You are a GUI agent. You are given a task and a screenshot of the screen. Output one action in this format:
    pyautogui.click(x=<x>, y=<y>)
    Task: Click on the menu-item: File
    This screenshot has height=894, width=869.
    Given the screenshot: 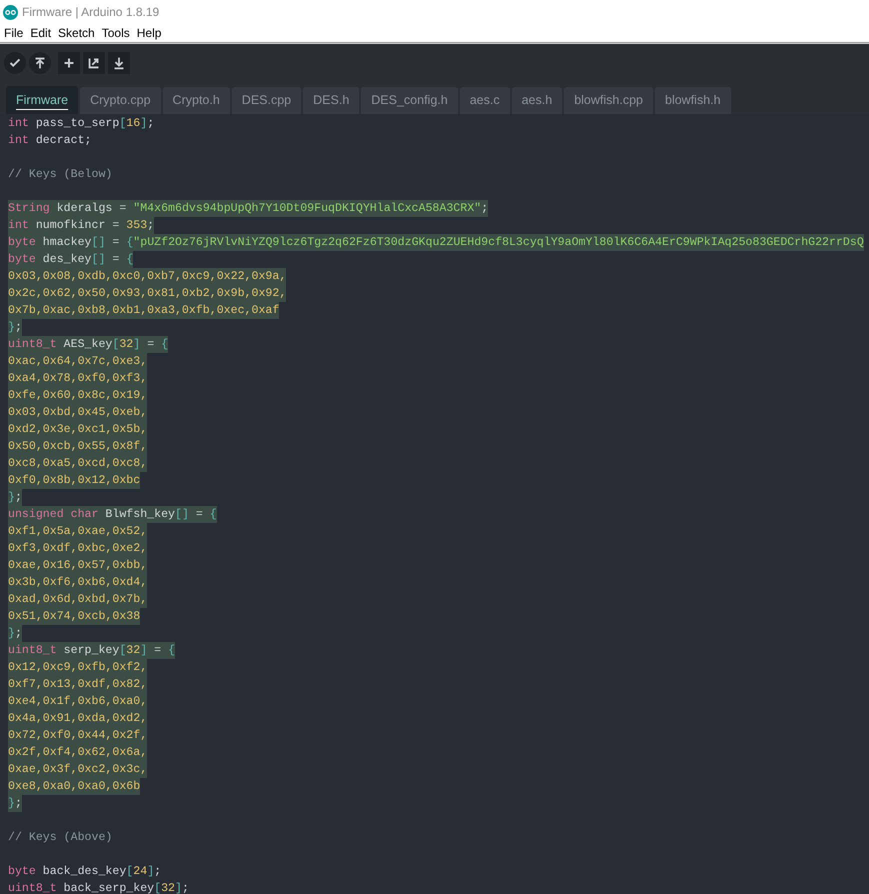 What is the action you would take?
    pyautogui.click(x=14, y=33)
    